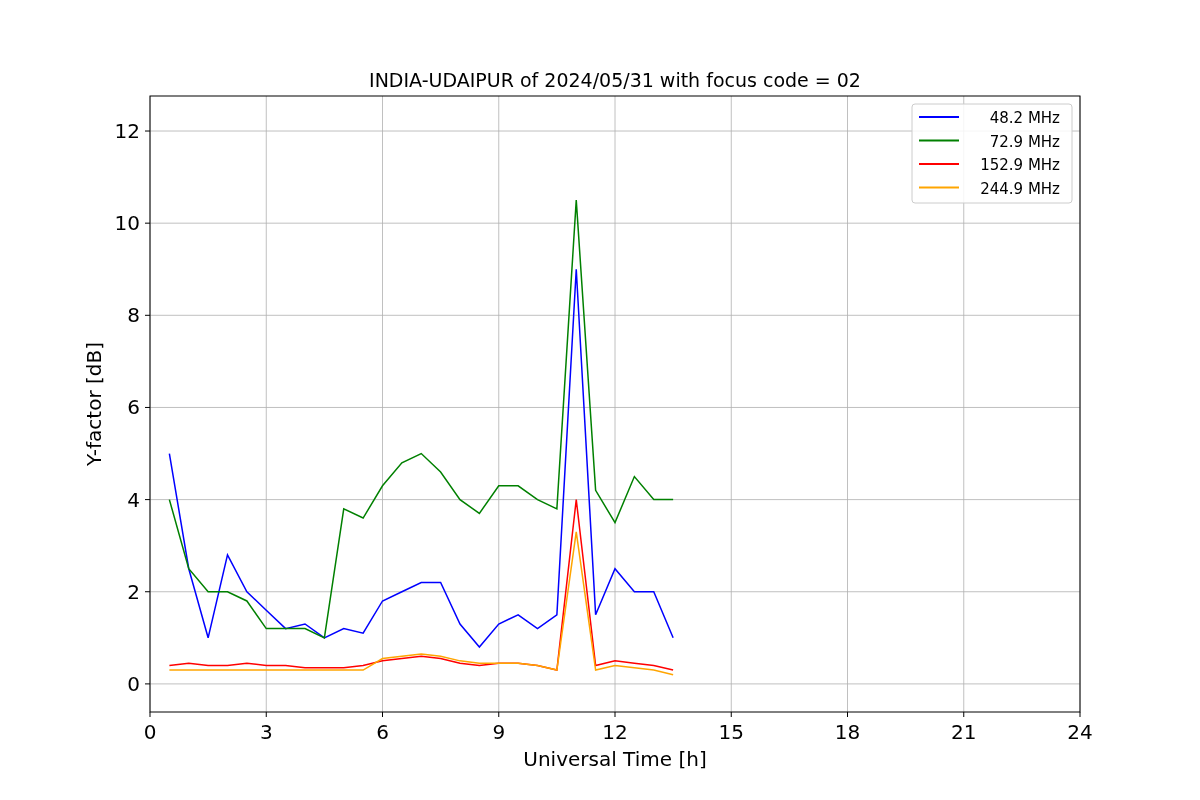  I want to click on y-tick-label: 0, so click(133, 683).